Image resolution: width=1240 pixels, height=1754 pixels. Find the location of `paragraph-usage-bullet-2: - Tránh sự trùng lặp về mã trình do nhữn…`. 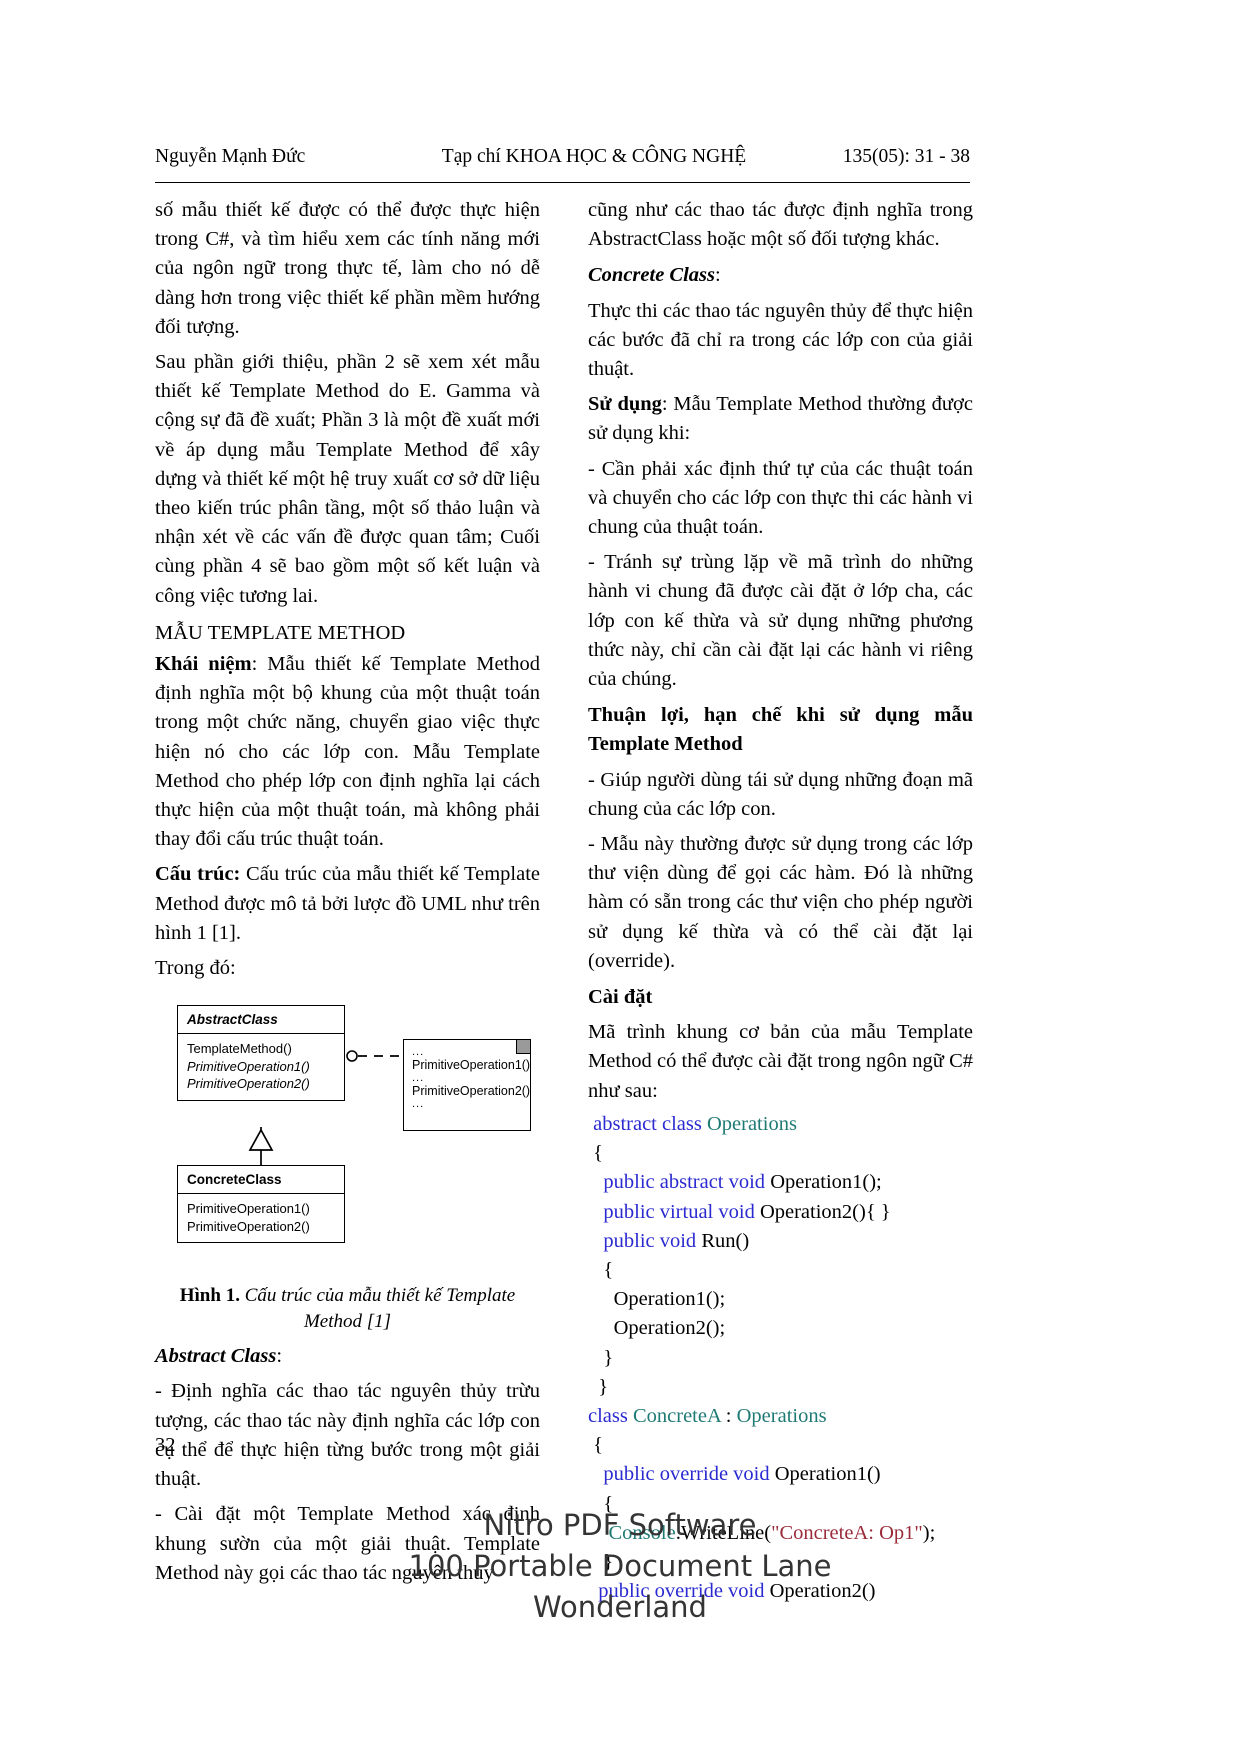

paragraph-usage-bullet-2: - Tránh sự trùng lặp về mã trình do nhữn… is located at coordinates (780, 621).